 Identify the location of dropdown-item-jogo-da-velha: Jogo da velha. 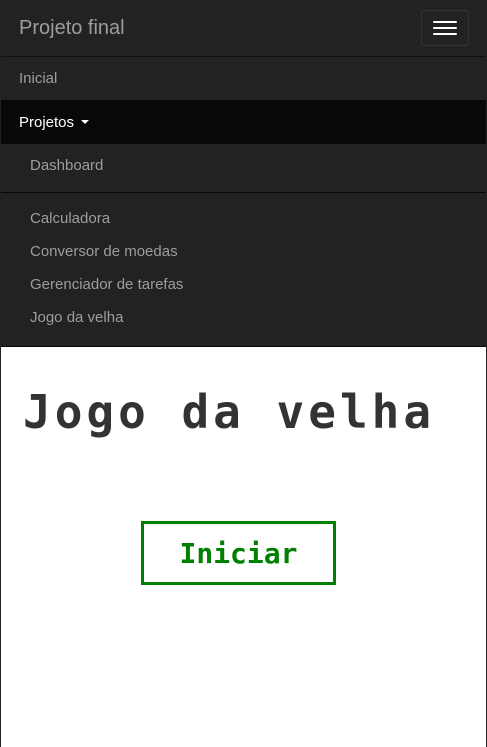
(243, 317).